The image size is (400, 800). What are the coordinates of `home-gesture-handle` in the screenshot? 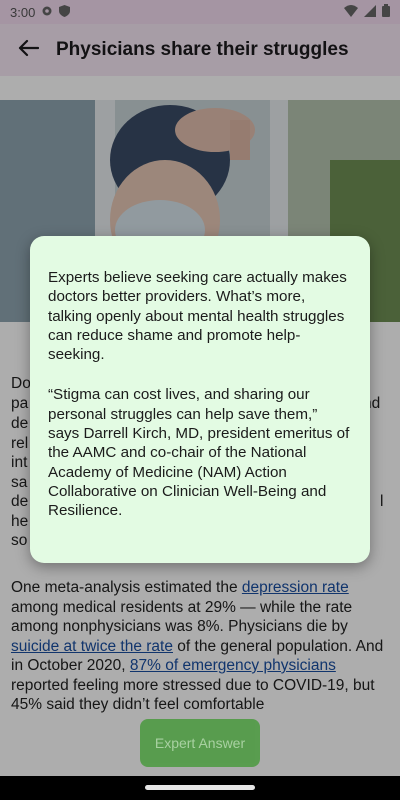 It's located at (200, 787).